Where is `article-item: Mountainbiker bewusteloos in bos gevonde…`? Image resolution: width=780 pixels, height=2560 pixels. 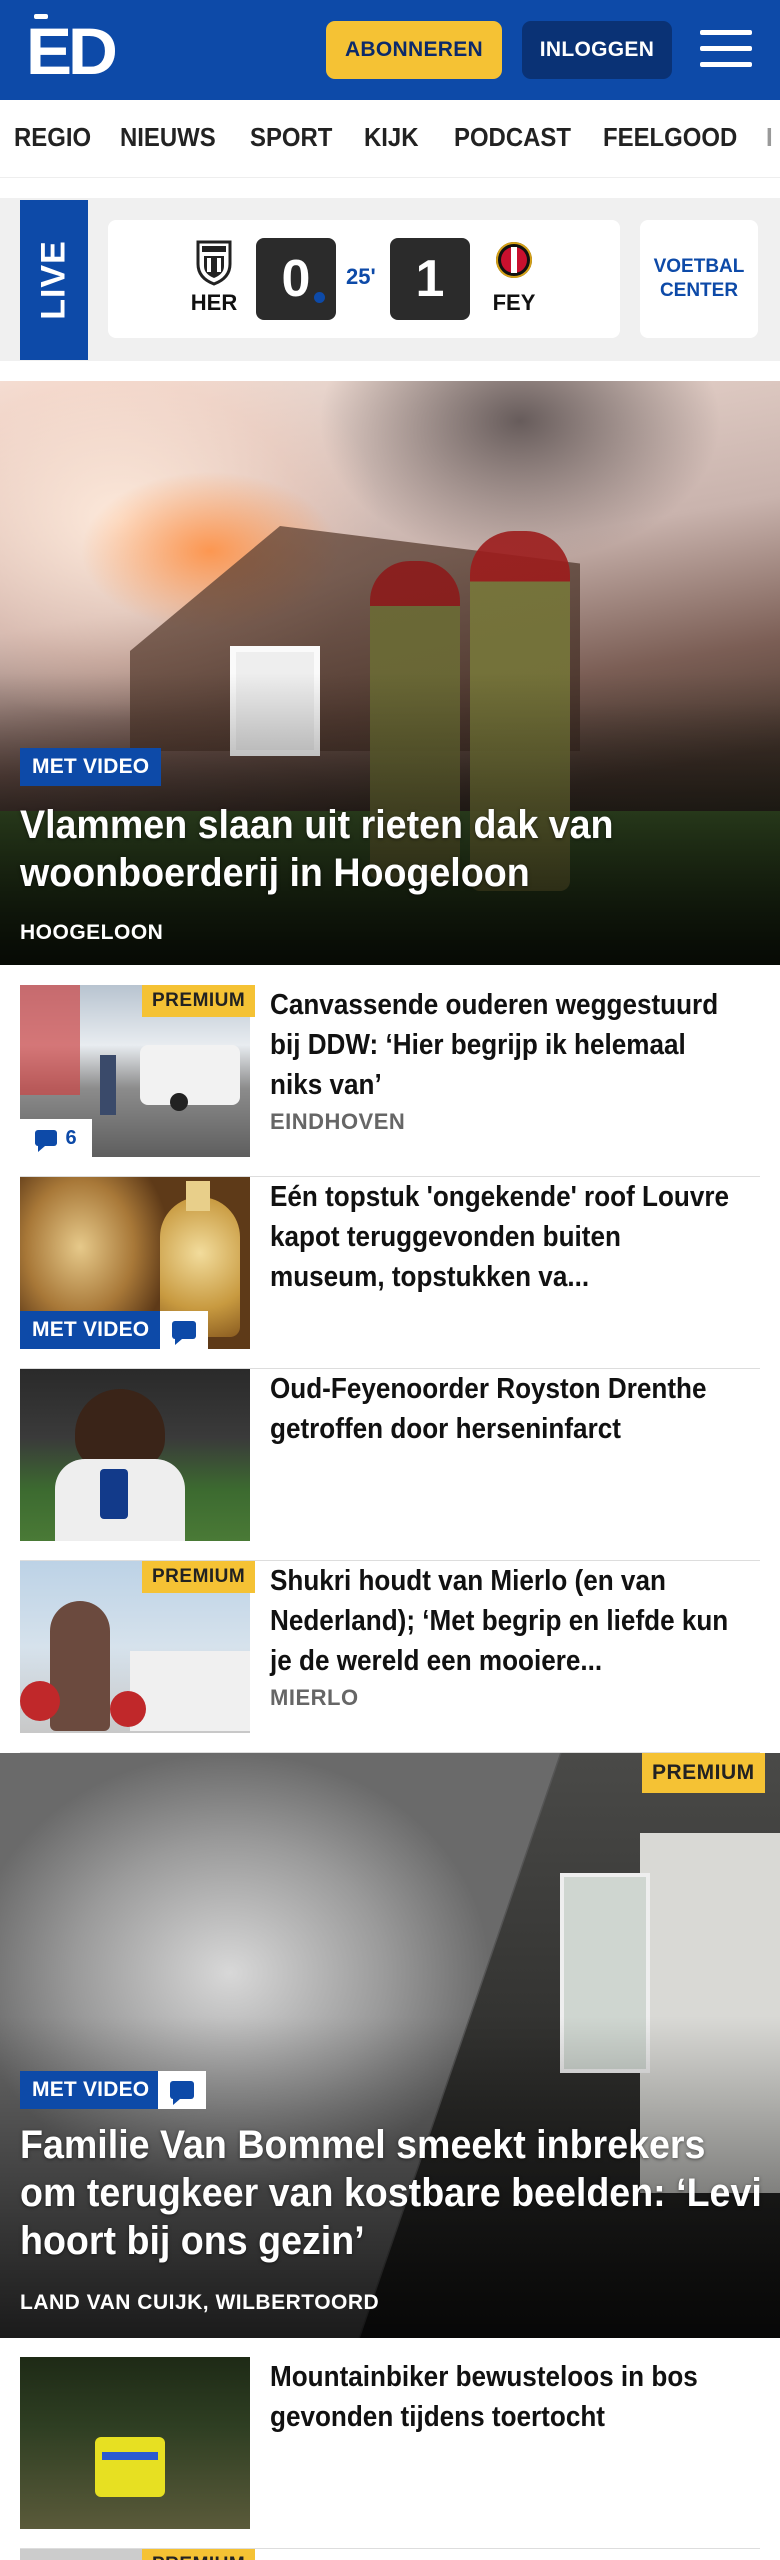
article-item: Mountainbiker bewusteloos in bos gevonde… is located at coordinates (390, 2453).